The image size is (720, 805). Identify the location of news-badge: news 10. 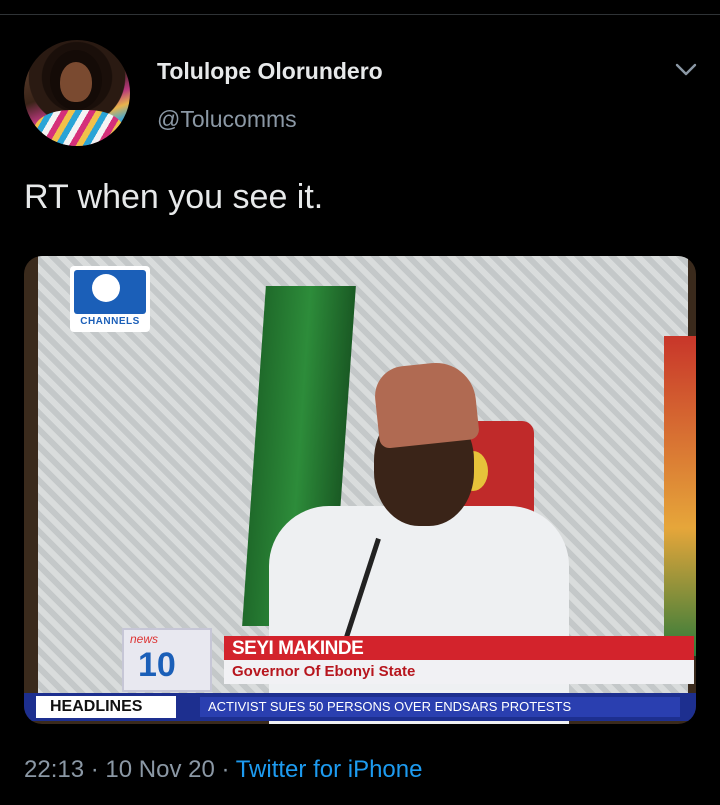
(167, 660).